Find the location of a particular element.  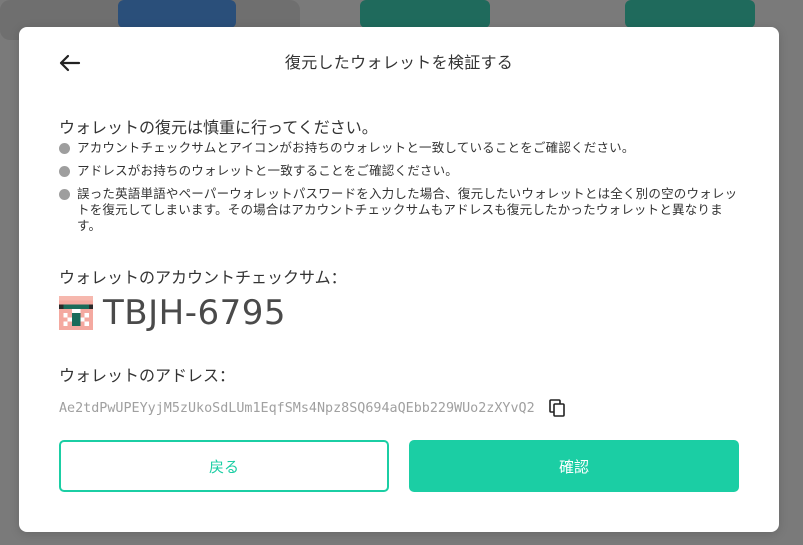

checksum-label: ウォレットのアカウントチェックサム： is located at coordinates (203, 277).